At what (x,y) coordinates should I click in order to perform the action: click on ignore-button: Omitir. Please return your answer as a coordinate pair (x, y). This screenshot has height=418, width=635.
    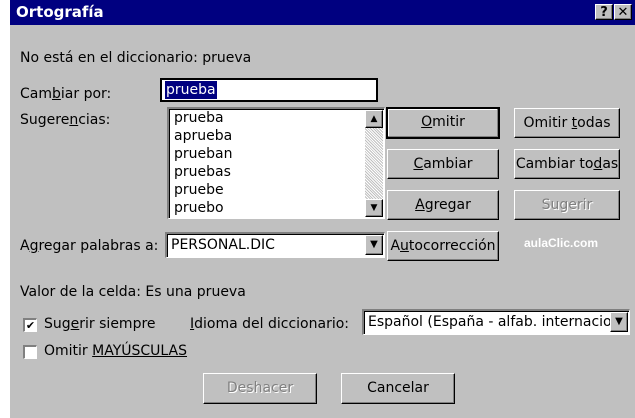
    Looking at the image, I should click on (443, 123).